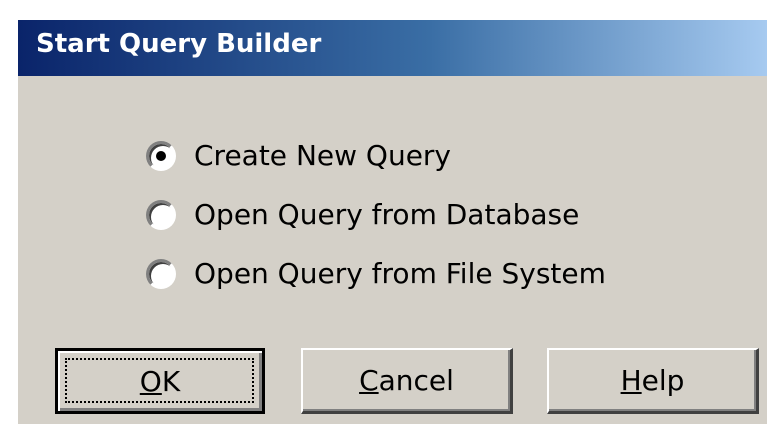  I want to click on option-label: Open Query from Database, so click(386, 215).